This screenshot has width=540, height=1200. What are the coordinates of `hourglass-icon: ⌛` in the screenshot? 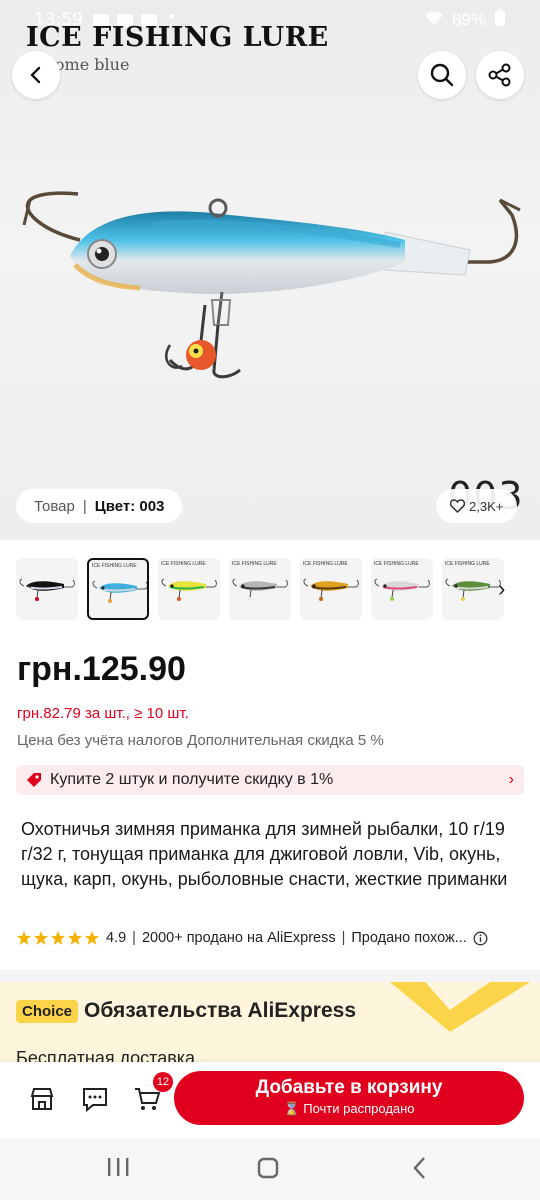 It's located at (291, 1108).